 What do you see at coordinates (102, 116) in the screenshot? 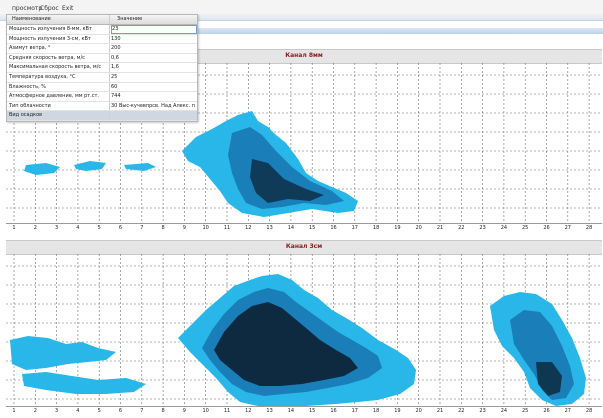
I see `property-row: Вид осадков` at bounding box center [102, 116].